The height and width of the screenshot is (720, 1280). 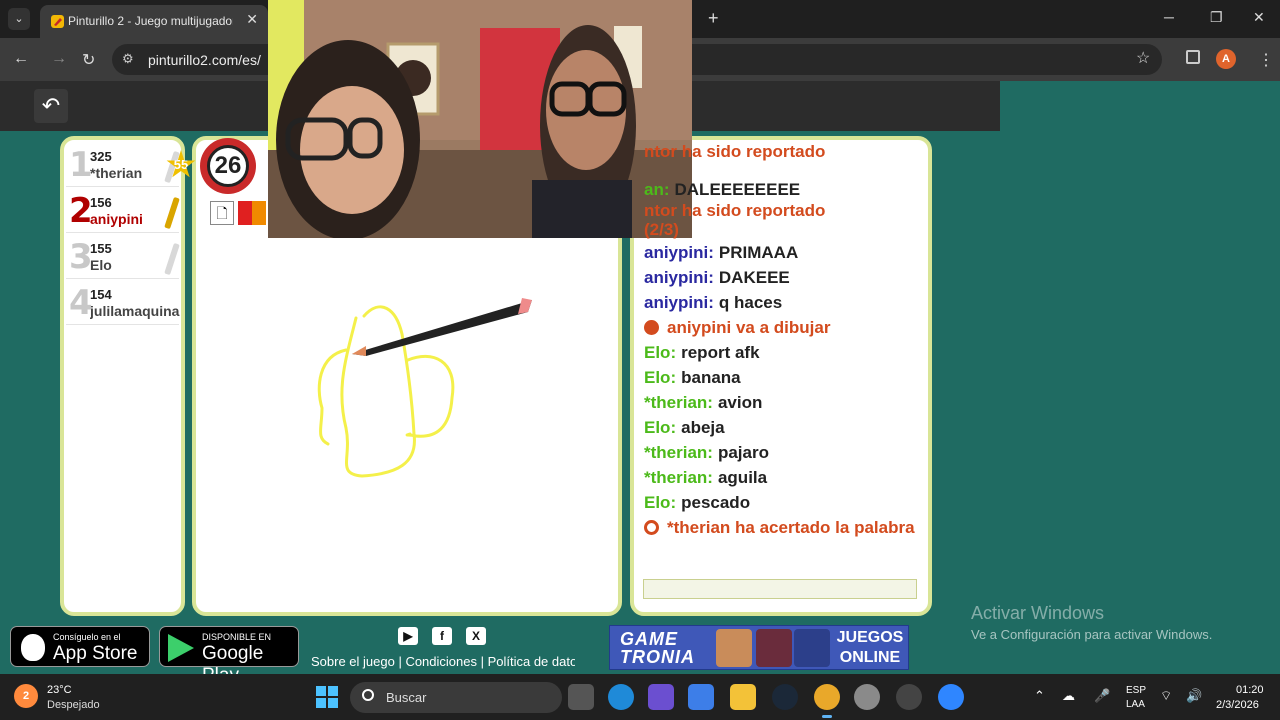 I want to click on player-row: 4 154 julilamaquina, so click(x=122, y=303).